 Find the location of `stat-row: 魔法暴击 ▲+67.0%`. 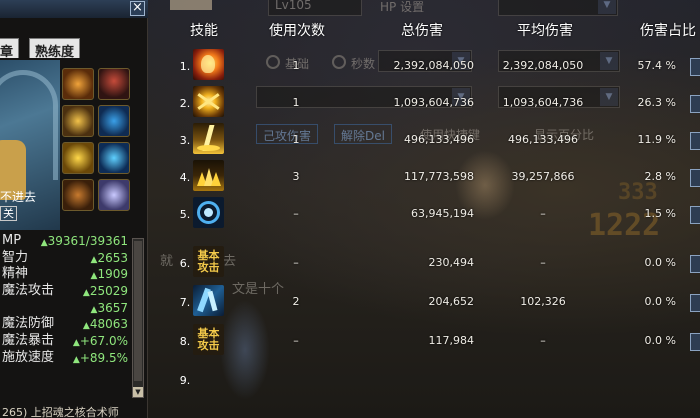

stat-row: 魔法暴击 ▲+67.0% is located at coordinates (65, 341).